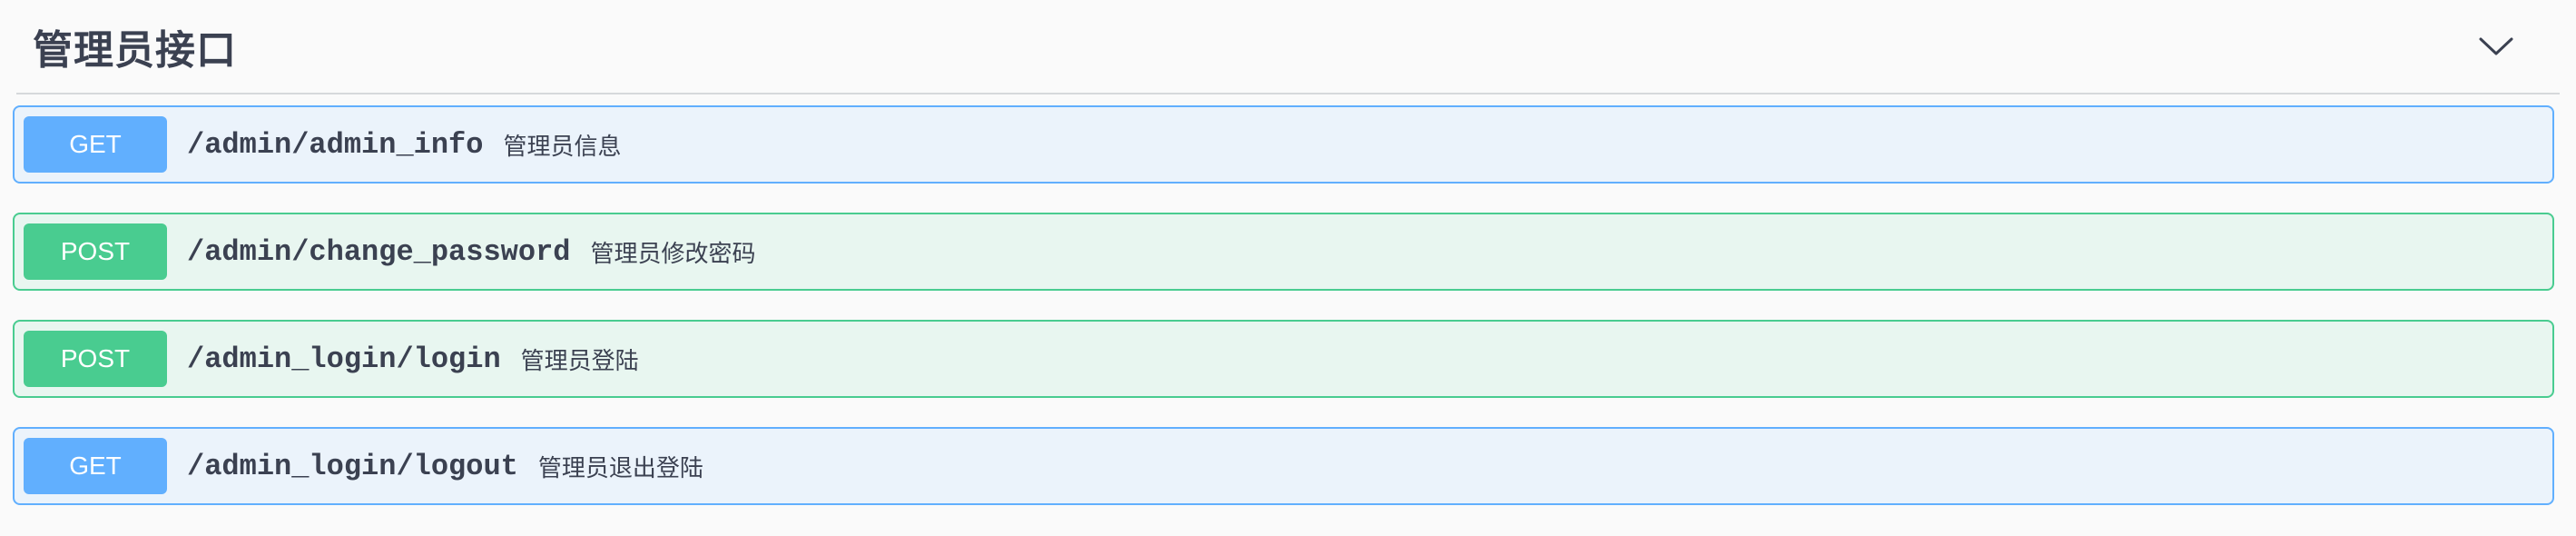  I want to click on chevron-down-icon, so click(2496, 46).